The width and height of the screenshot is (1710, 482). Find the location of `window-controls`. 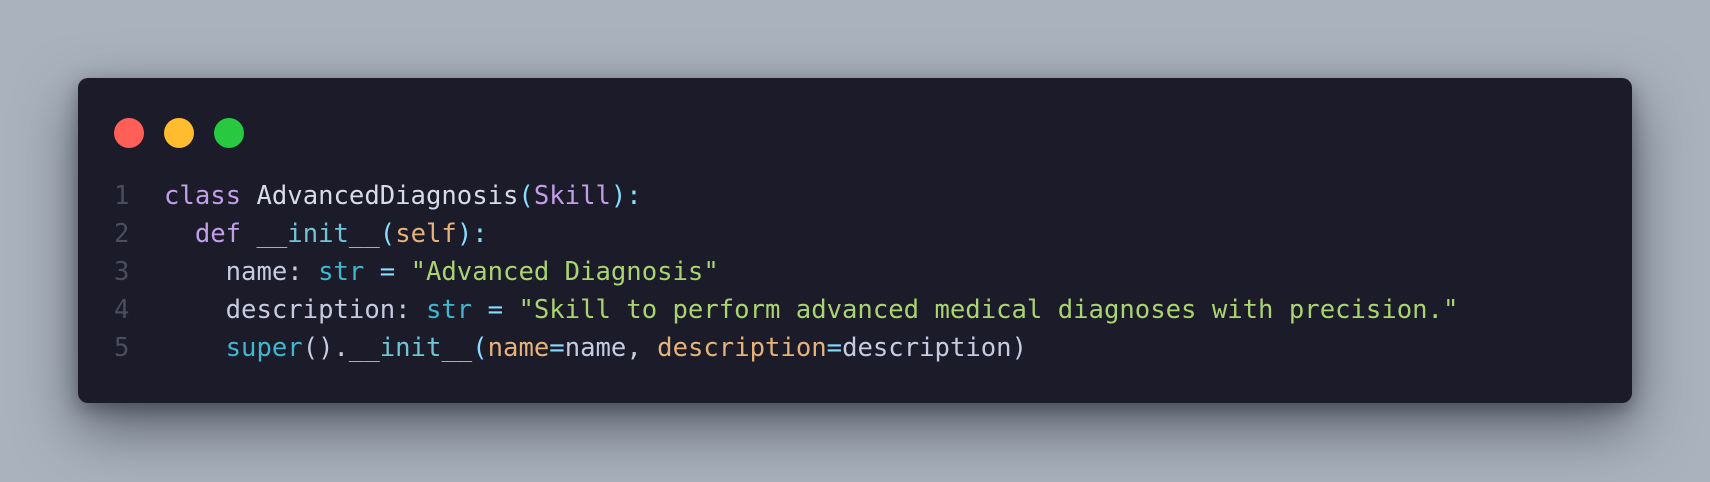

window-controls is located at coordinates (179, 133).